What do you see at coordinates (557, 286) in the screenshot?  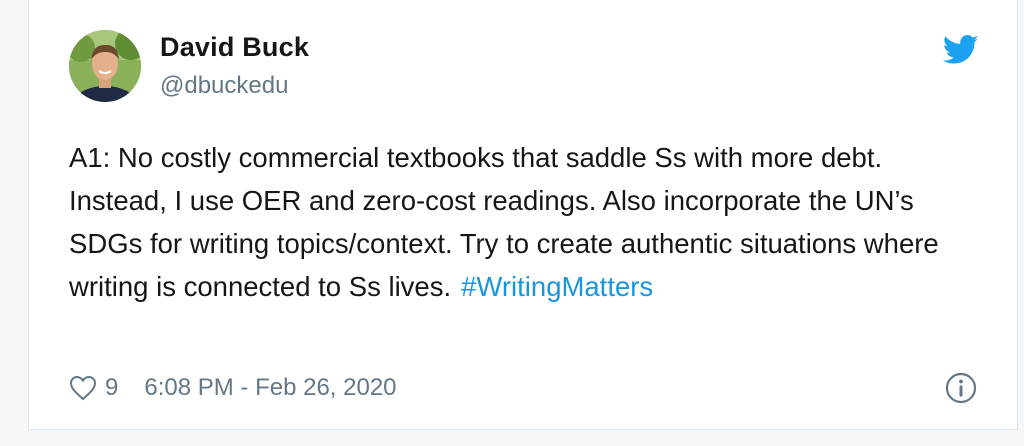 I see `hashtag-link: #WritingMatters` at bounding box center [557, 286].